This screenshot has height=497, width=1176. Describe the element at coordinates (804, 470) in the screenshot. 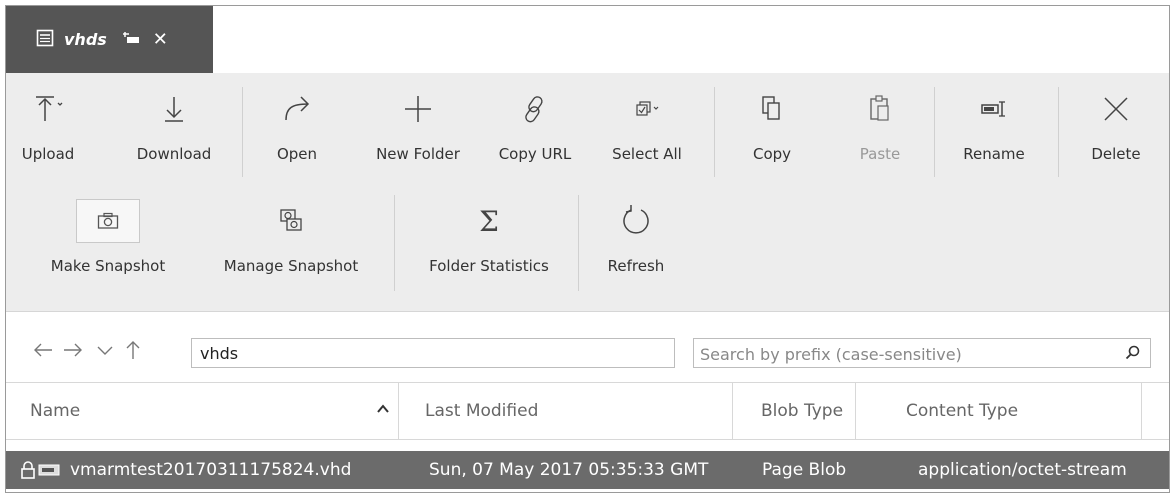

I see `blob-type: Page Blob` at that location.